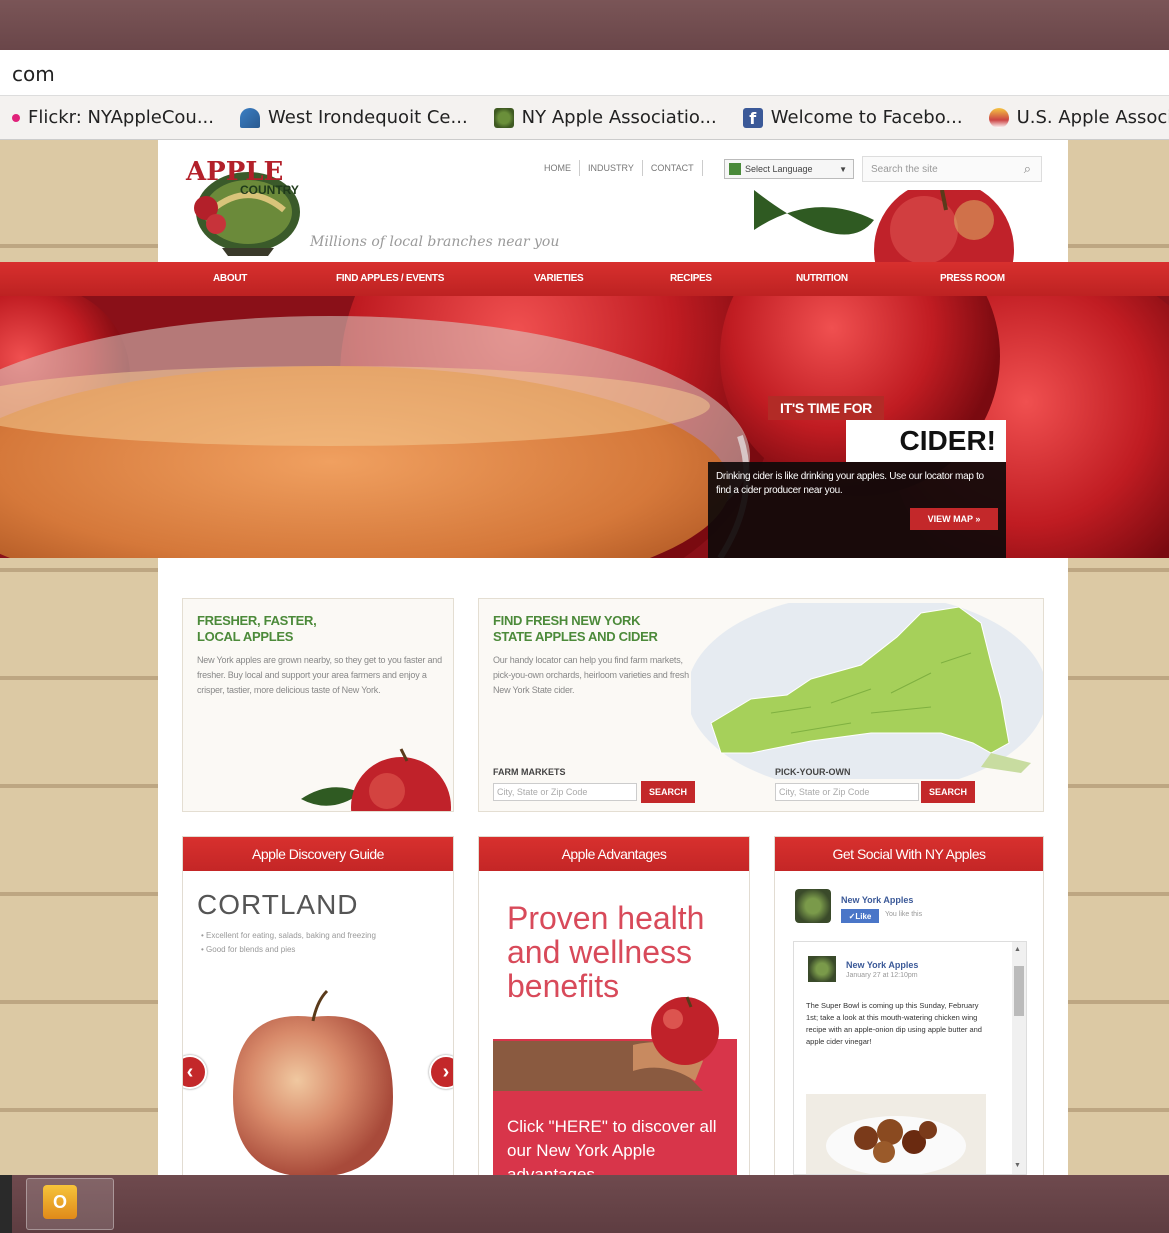  What do you see at coordinates (904, 914) in the screenshot?
I see `likes-text: You like this` at bounding box center [904, 914].